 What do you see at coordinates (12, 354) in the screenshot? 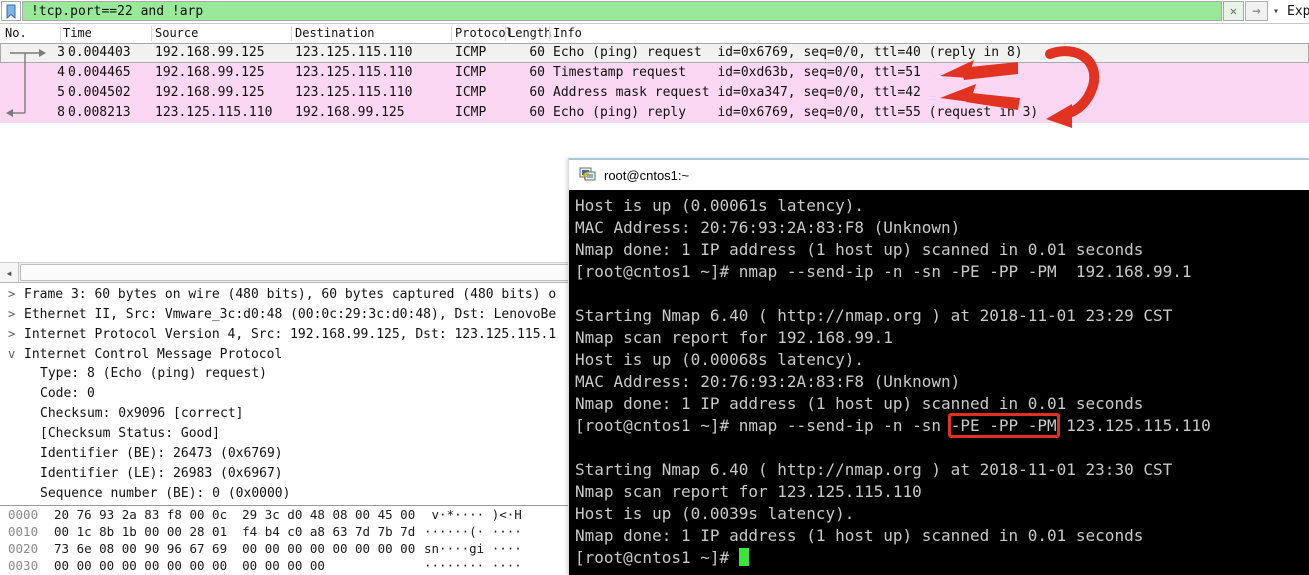
I see `expander-open-icon: v` at bounding box center [12, 354].